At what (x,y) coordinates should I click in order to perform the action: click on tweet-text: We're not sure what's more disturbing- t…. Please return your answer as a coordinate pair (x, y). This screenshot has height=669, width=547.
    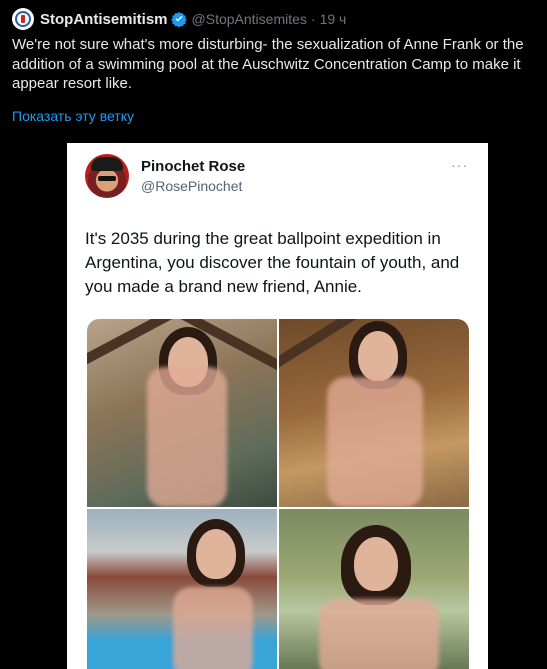
    Looking at the image, I should click on (268, 64).